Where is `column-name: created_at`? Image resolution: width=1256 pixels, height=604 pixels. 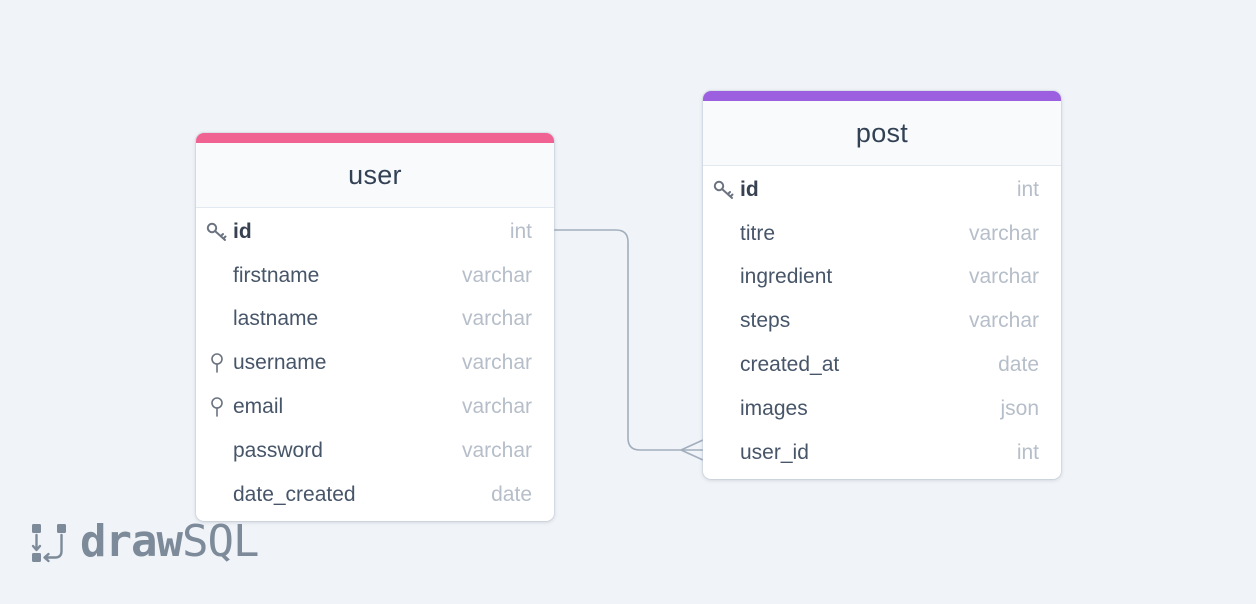 column-name: created_at is located at coordinates (790, 365).